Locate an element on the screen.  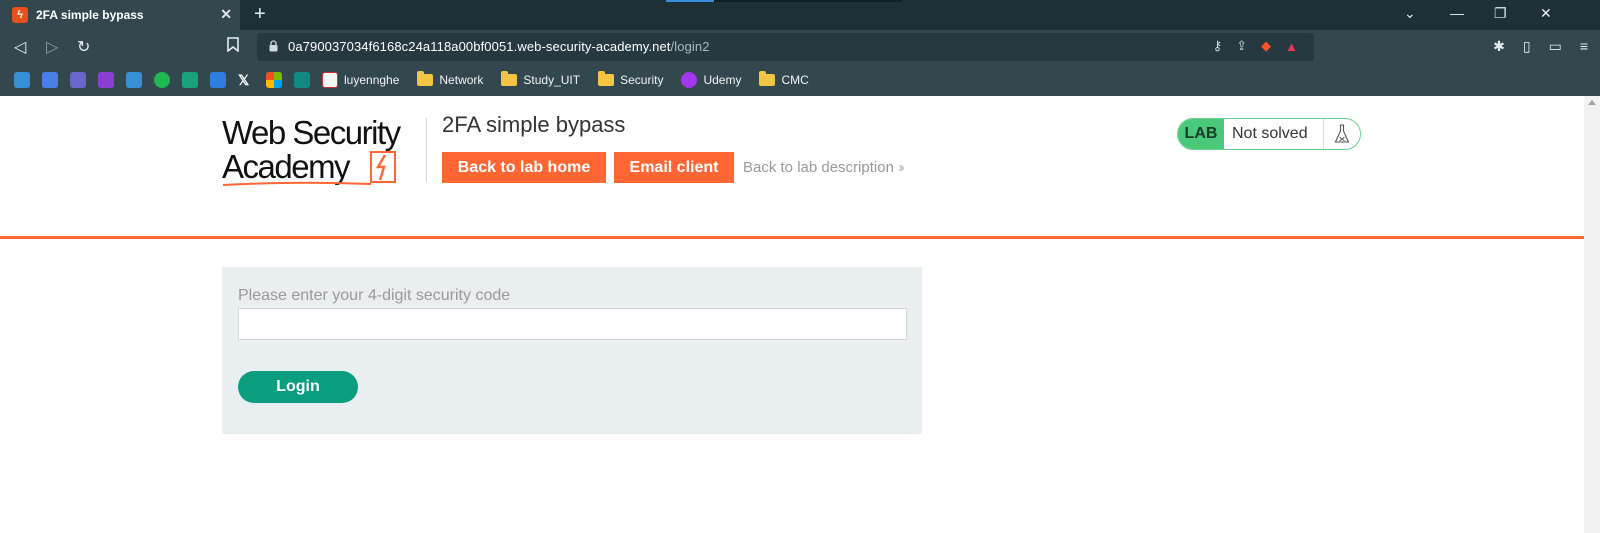
logo-line-2: Academy is located at coordinates (286, 166).